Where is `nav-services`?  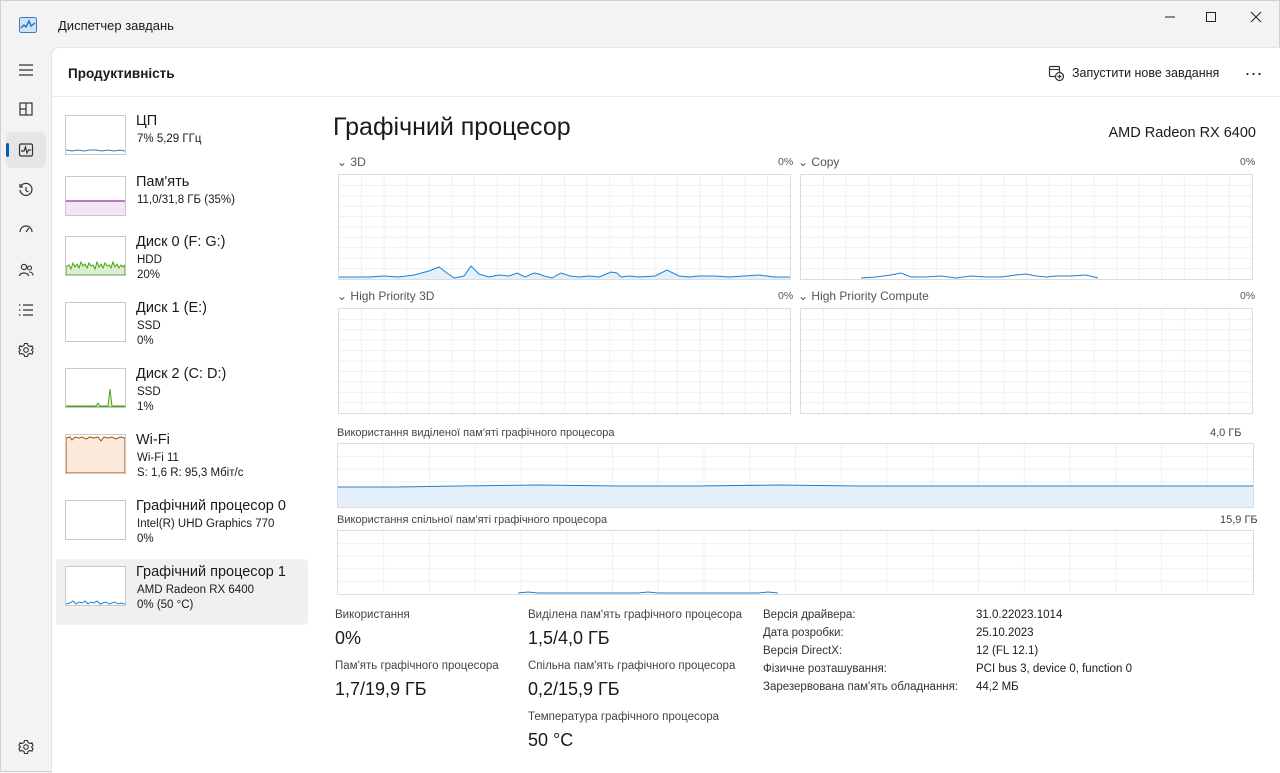
nav-services is located at coordinates (26, 350).